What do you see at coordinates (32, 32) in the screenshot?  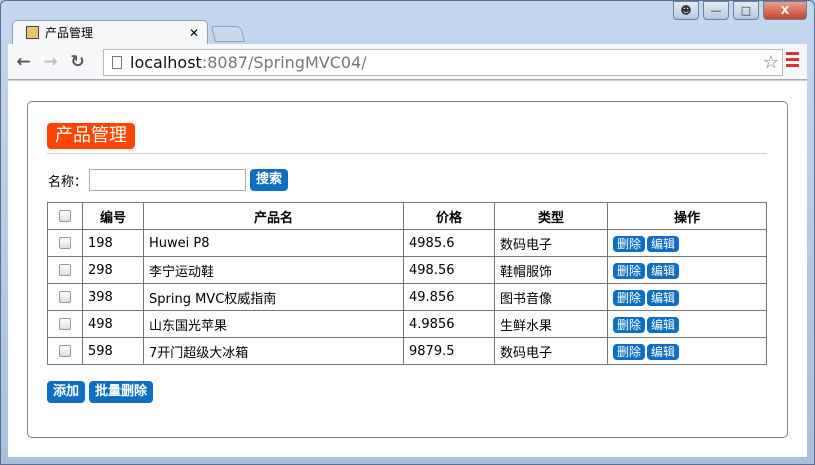 I see `favicon-icon` at bounding box center [32, 32].